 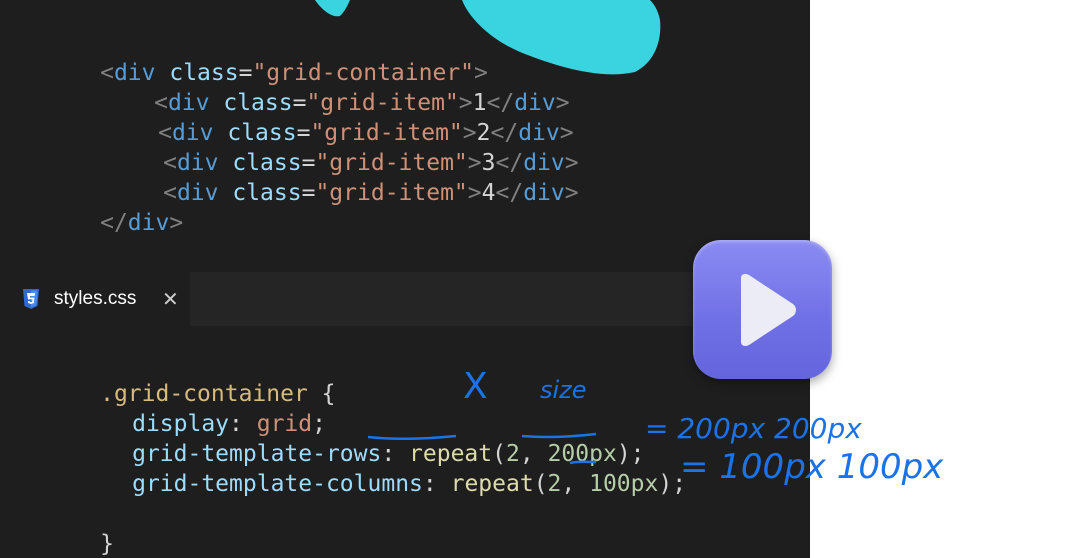 I want to click on css-line-columns: grid-template-columns: repeat(2, 100px);, so click(x=367, y=468).